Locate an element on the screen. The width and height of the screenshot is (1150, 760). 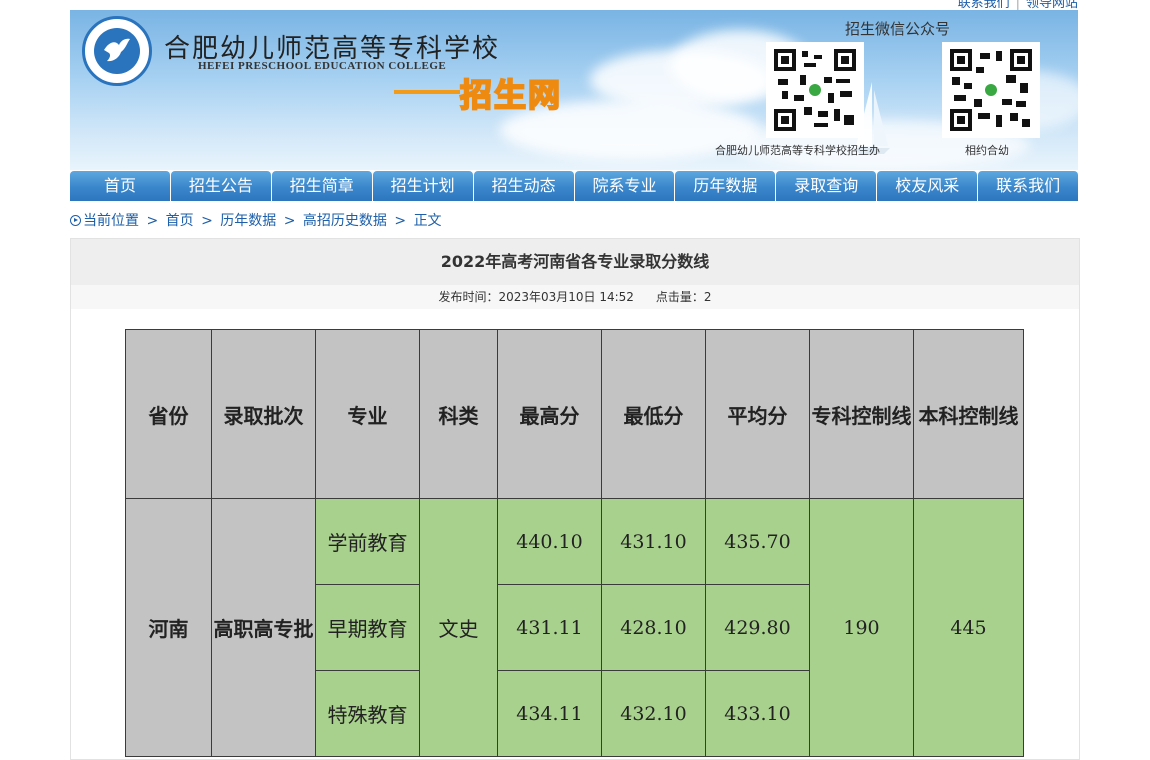
nav-contact: 联系我们 is located at coordinates (1028, 186).